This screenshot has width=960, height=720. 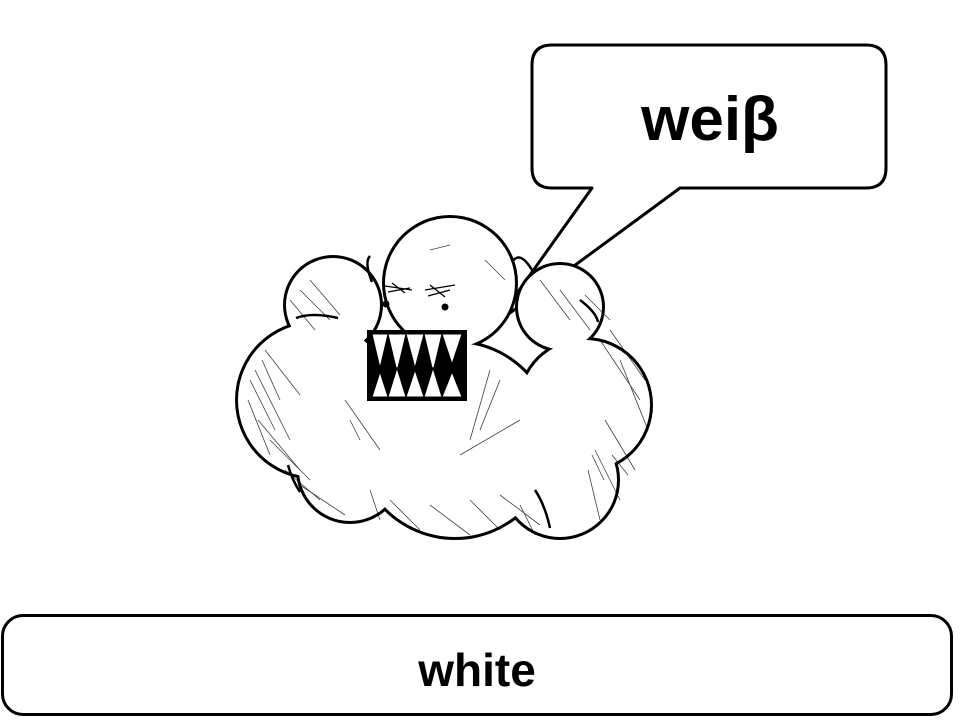 I want to click on speech-bubble-text: weiβ, so click(x=710, y=119).